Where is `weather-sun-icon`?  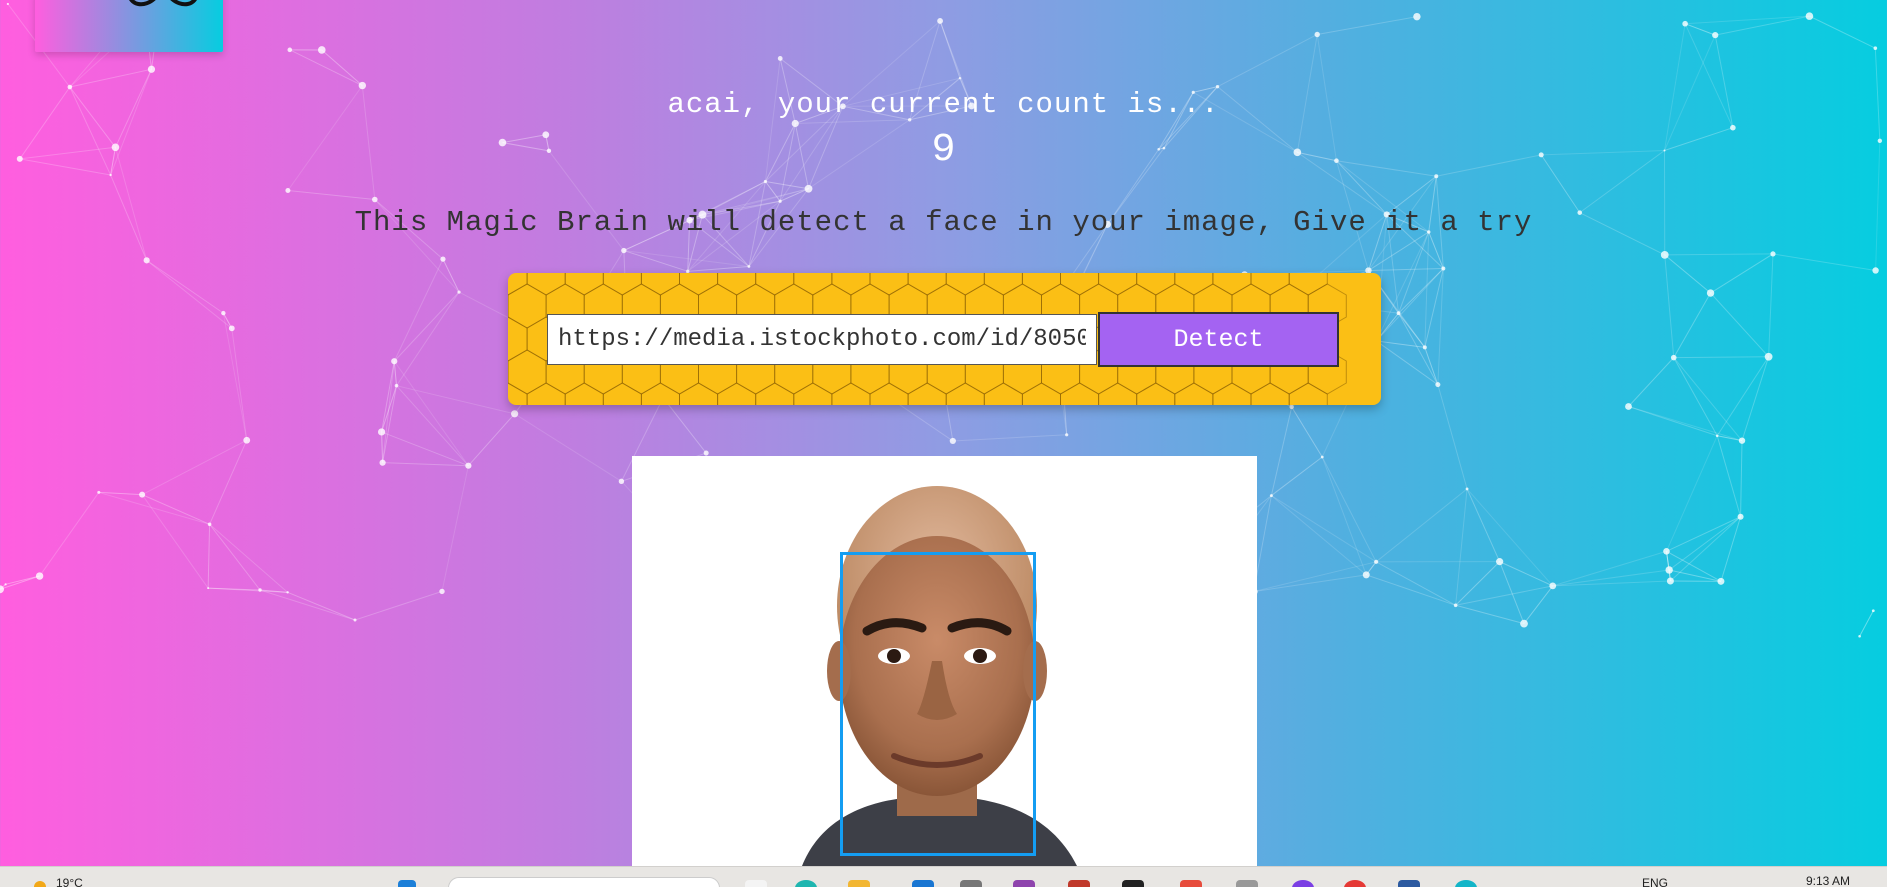 weather-sun-icon is located at coordinates (40, 884).